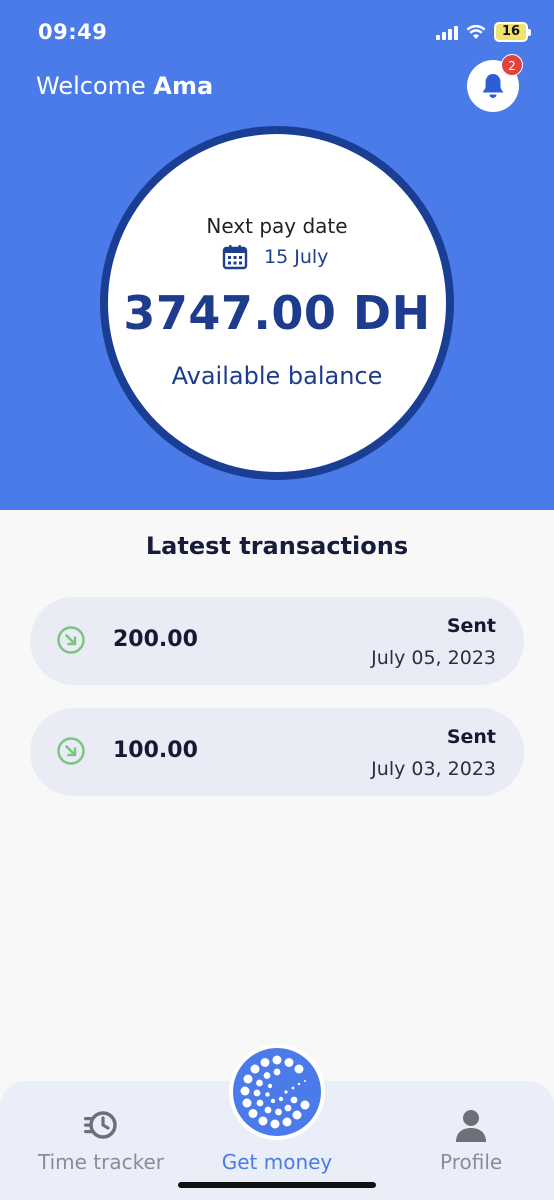 This screenshot has height=1200, width=554. Describe the element at coordinates (235, 257) in the screenshot. I see `calendar-icon` at that location.